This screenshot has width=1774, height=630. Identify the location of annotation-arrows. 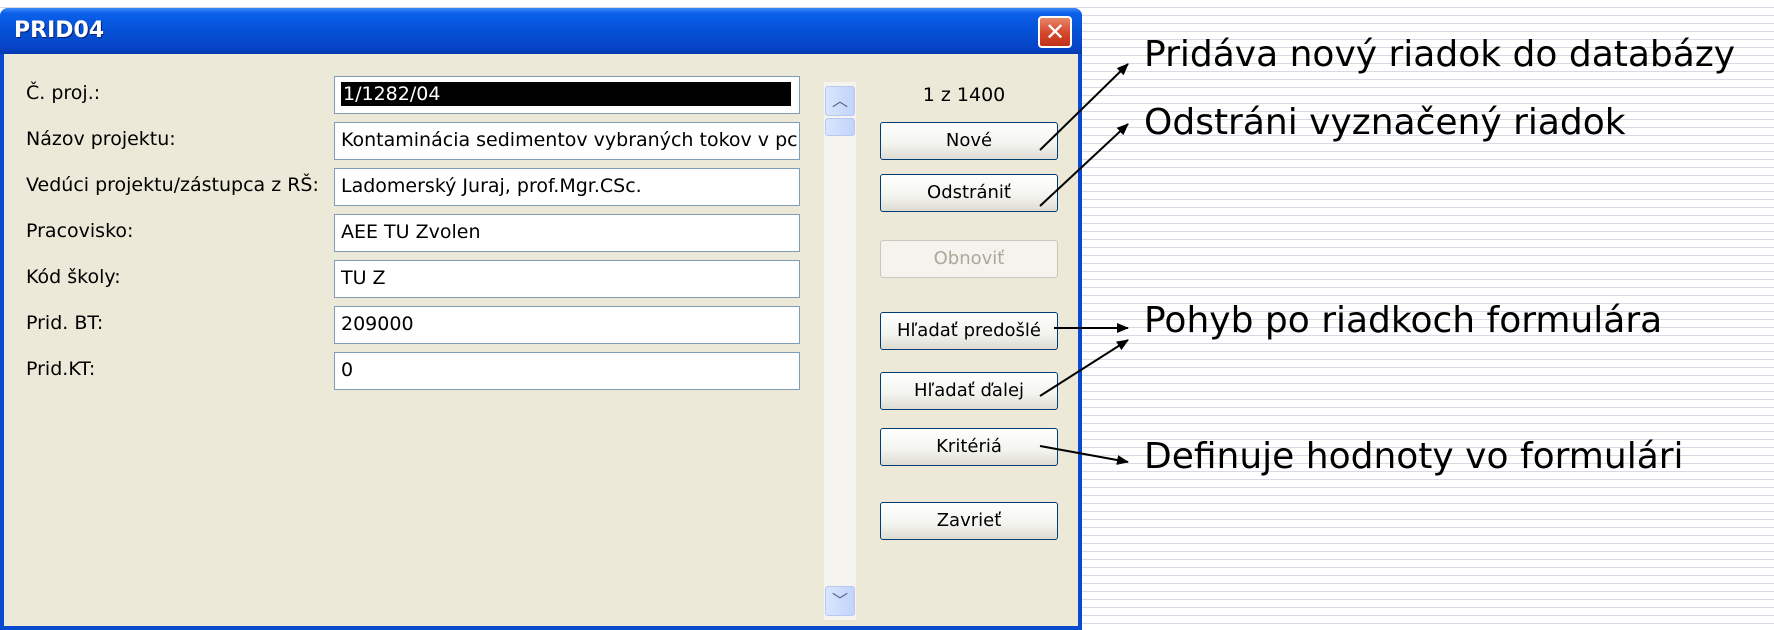
(1084, 264).